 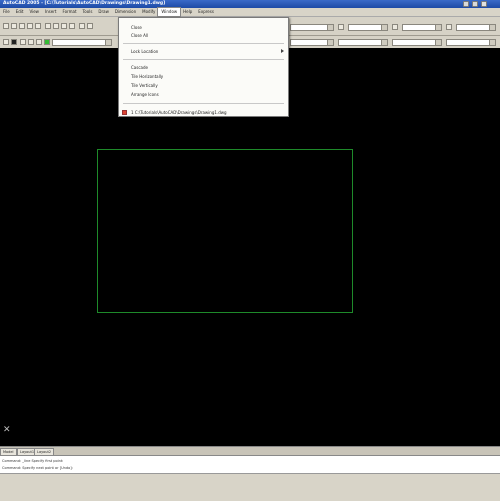 I want to click on menu-insert: Insert, so click(x=50, y=12).